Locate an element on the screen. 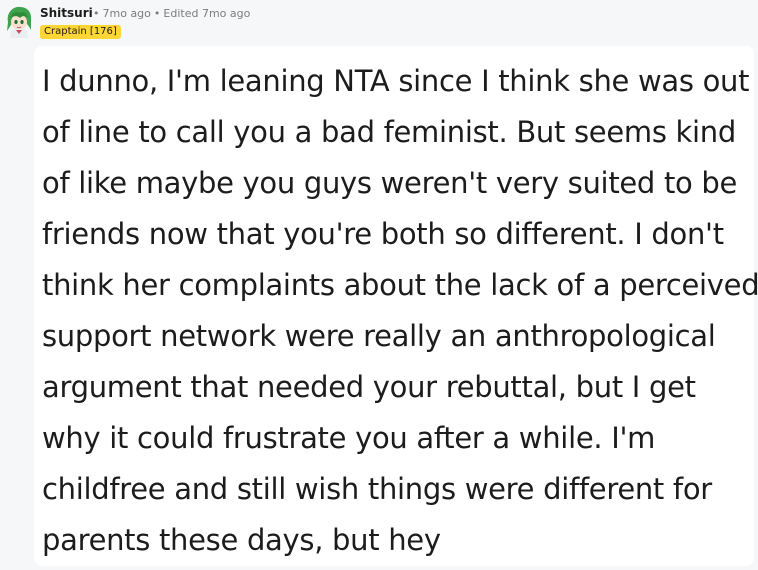  user-flair: Craptain [176] is located at coordinates (80, 32).